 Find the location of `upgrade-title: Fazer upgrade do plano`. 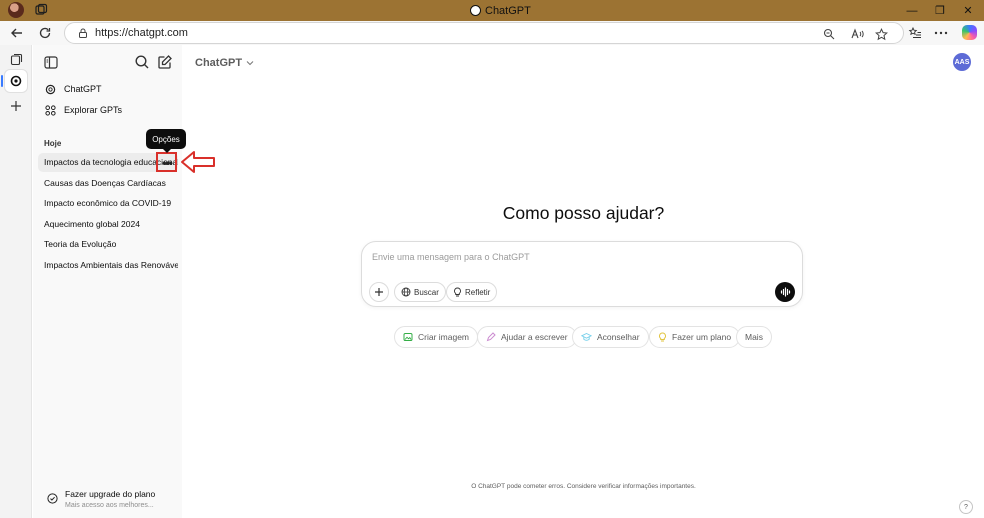

upgrade-title: Fazer upgrade do plano is located at coordinates (110, 494).